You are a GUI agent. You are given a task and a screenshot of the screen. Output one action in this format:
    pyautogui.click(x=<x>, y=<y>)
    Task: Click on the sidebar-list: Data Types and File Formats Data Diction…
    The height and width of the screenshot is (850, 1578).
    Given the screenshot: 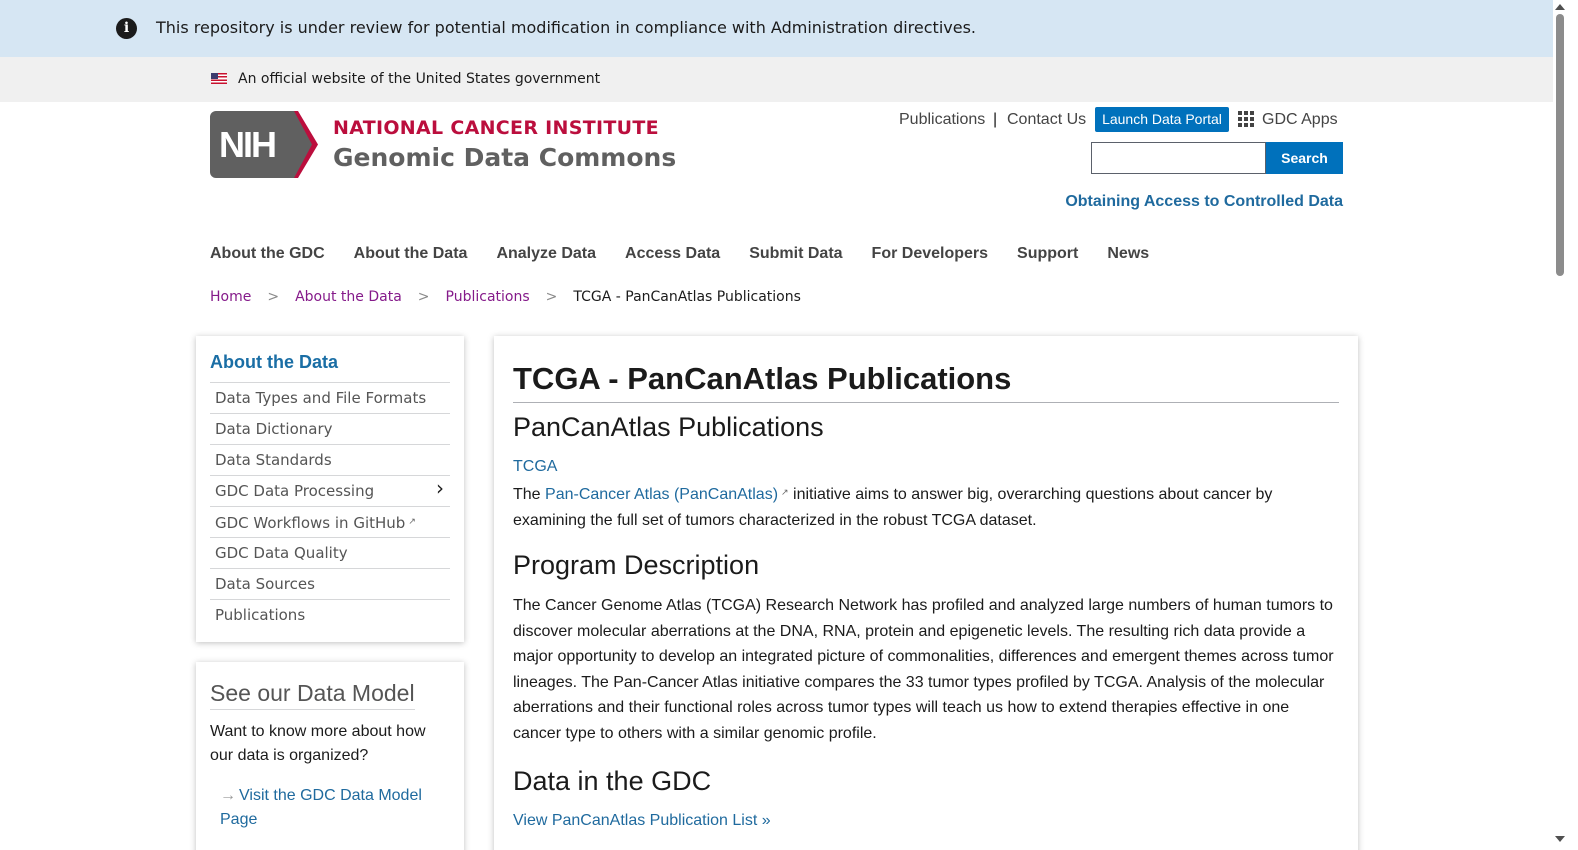 What is the action you would take?
    pyautogui.click(x=330, y=506)
    